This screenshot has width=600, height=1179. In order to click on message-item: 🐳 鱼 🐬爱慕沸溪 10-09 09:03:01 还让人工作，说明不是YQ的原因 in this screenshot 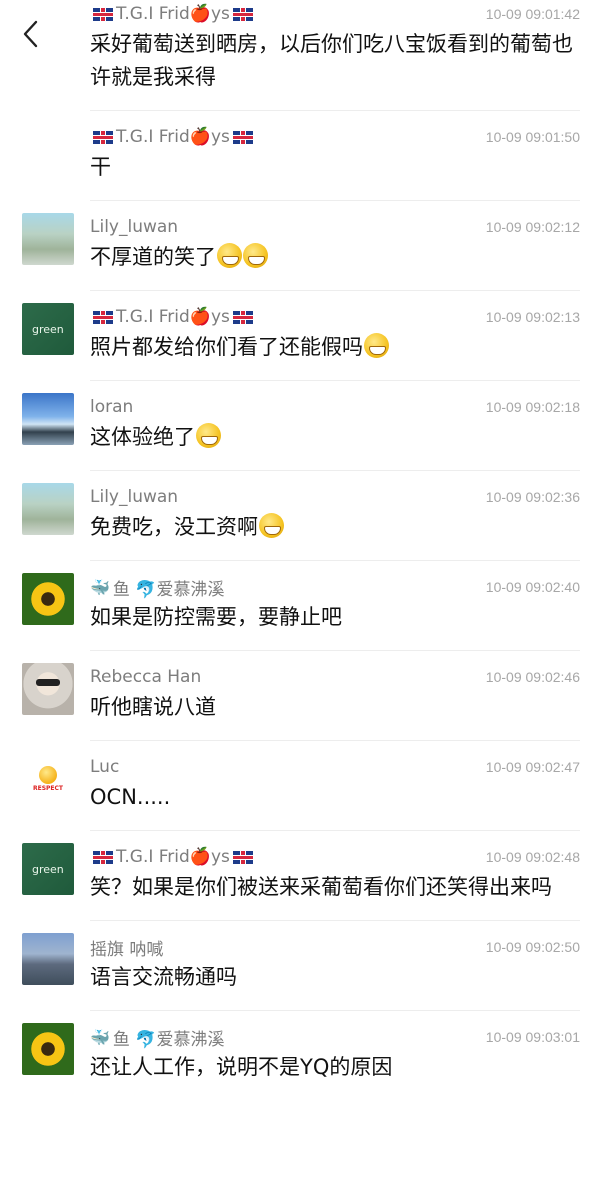, I will do `click(300, 1055)`.